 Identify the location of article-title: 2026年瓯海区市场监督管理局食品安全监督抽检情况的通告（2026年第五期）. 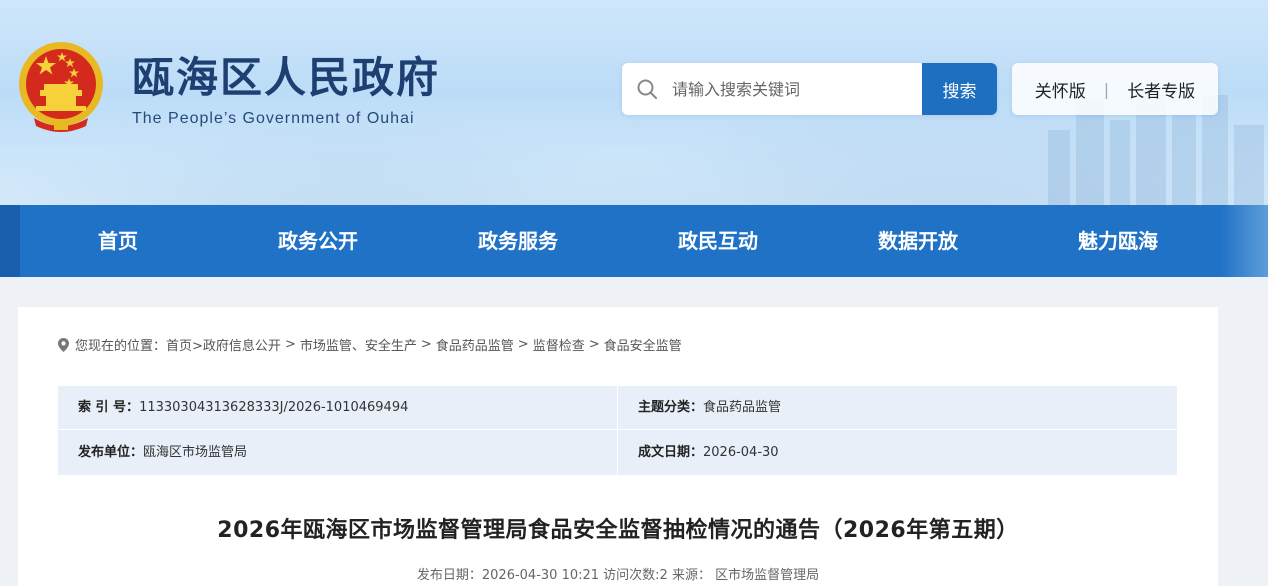
(618, 530).